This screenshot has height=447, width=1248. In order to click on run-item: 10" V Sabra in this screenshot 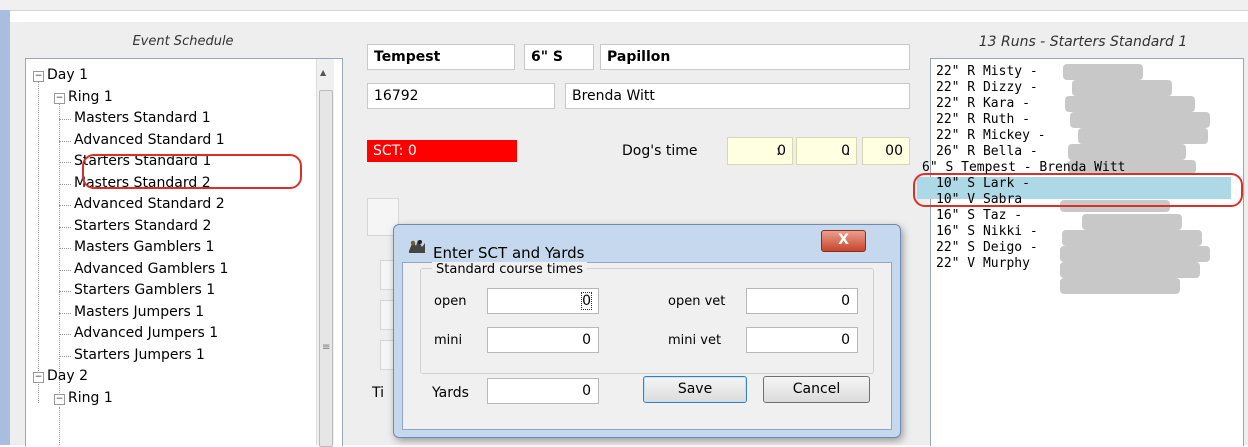, I will do `click(979, 199)`.